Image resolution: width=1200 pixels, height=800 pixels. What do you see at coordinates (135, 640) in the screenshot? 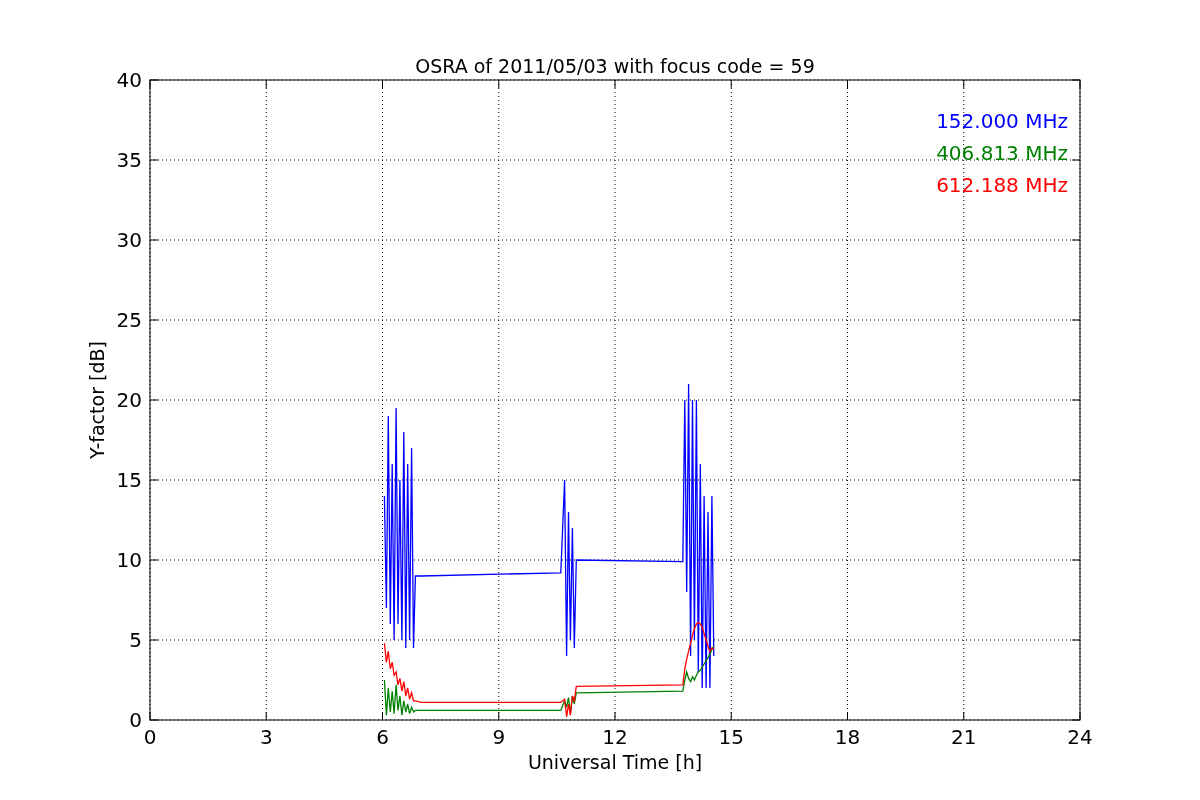
I see `tick-label: 5` at bounding box center [135, 640].